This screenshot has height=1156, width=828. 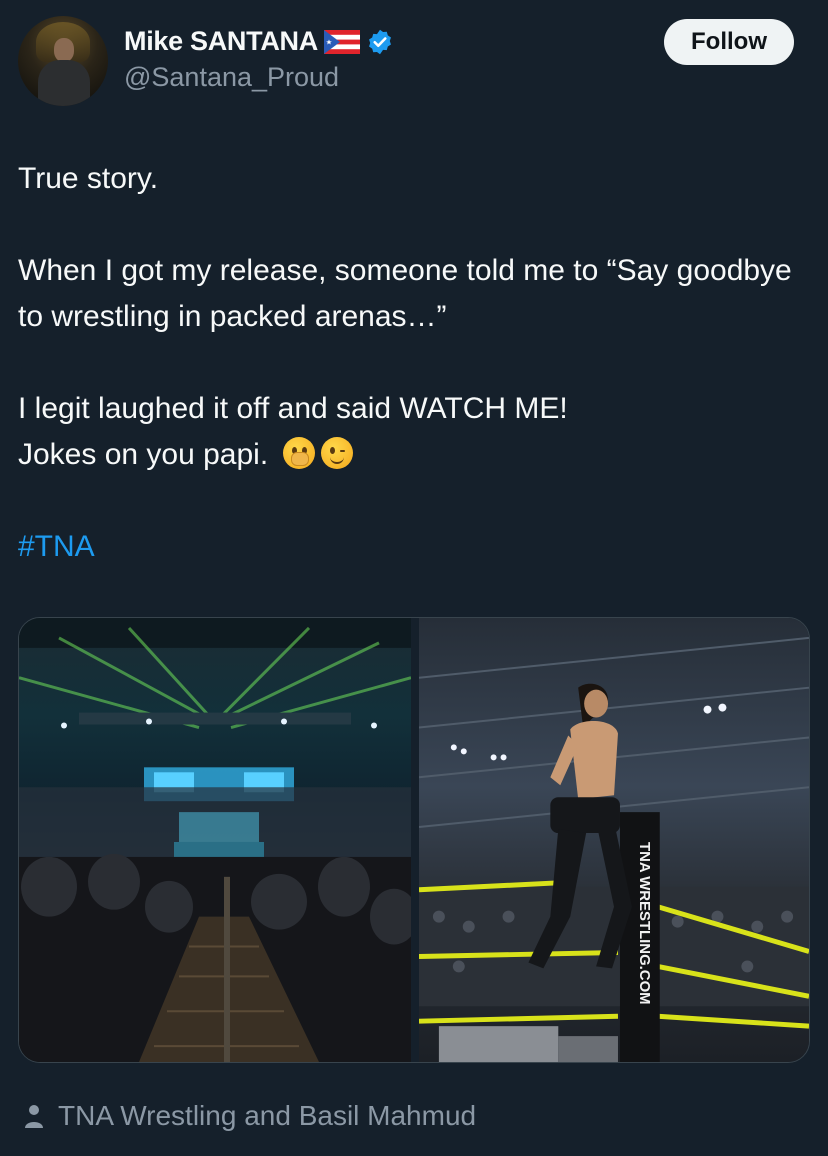 I want to click on person-icon, so click(x=34, y=1116).